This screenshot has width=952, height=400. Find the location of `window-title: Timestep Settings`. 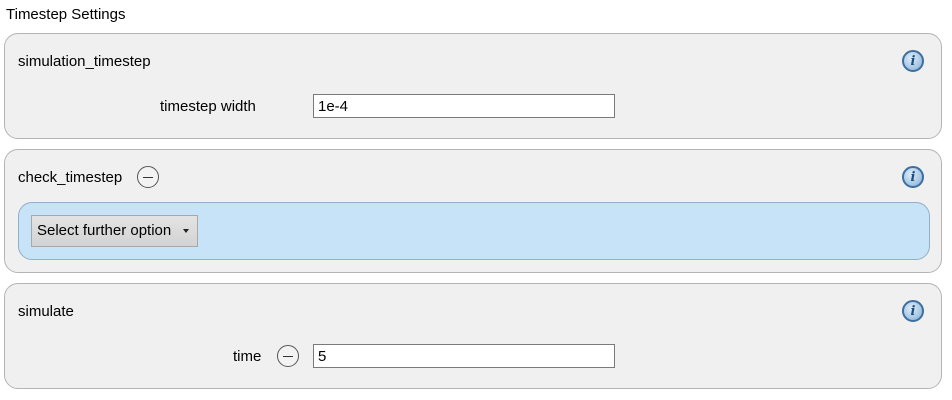

window-title: Timestep Settings is located at coordinates (66, 14).